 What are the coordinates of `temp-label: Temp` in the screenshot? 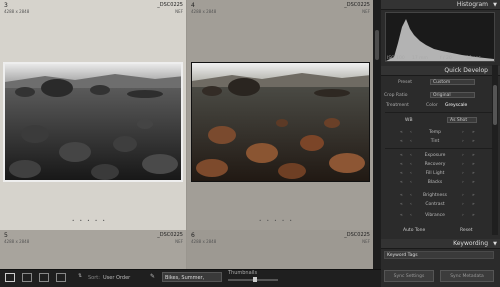 It's located at (435, 132).